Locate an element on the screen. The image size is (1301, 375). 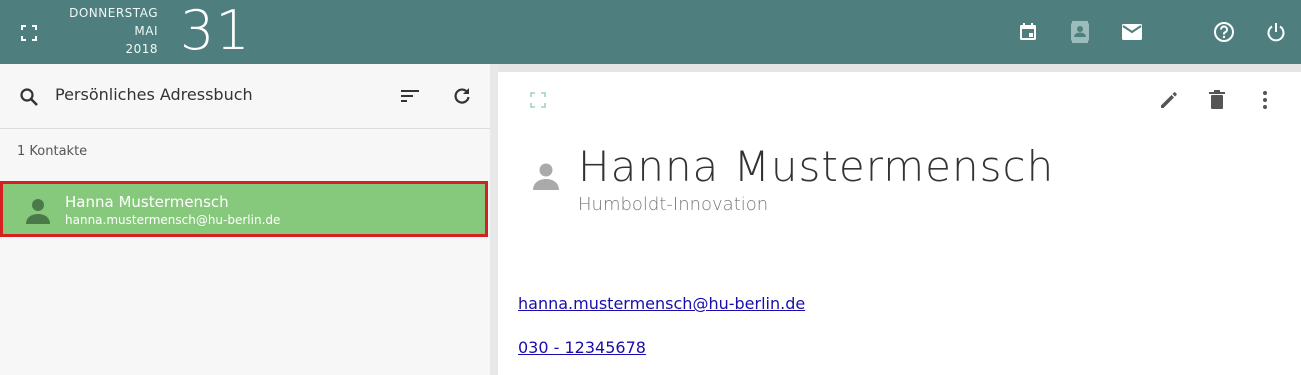
contacts-icon is located at coordinates (1080, 32).